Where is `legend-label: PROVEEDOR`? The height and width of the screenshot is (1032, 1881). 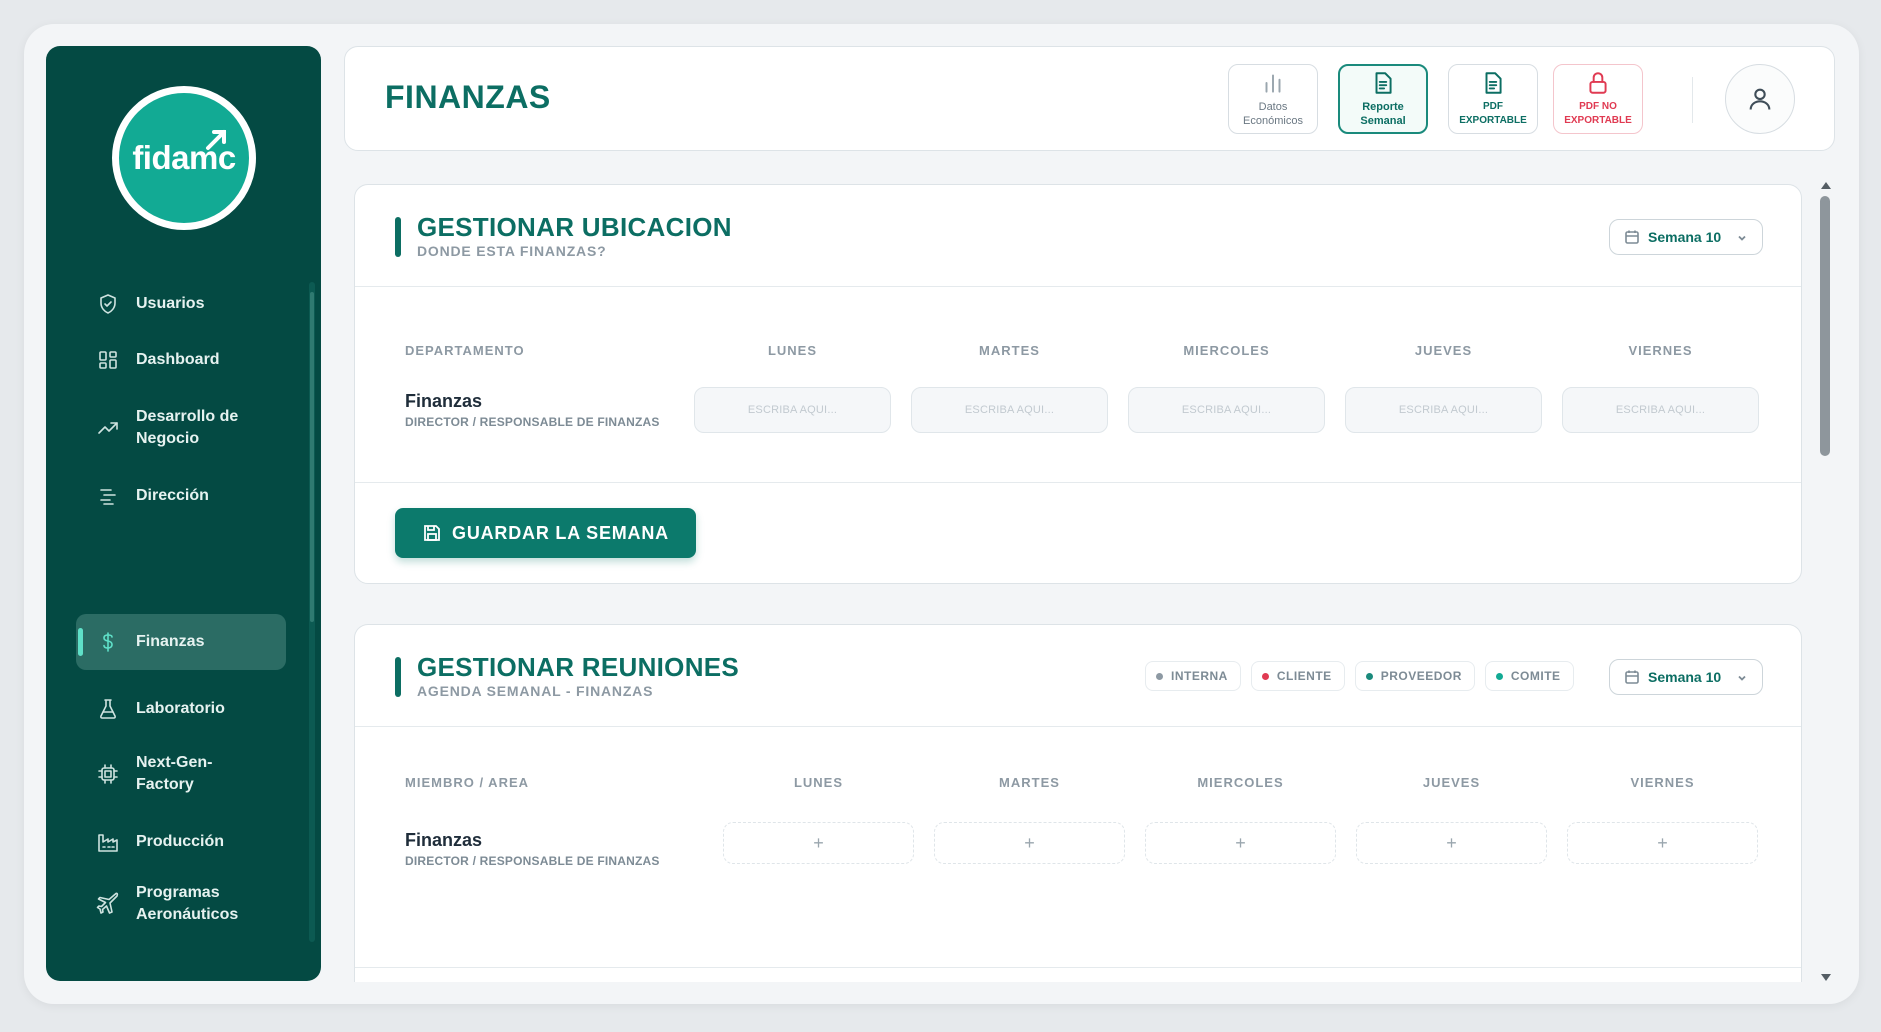 legend-label: PROVEEDOR is located at coordinates (1421, 676).